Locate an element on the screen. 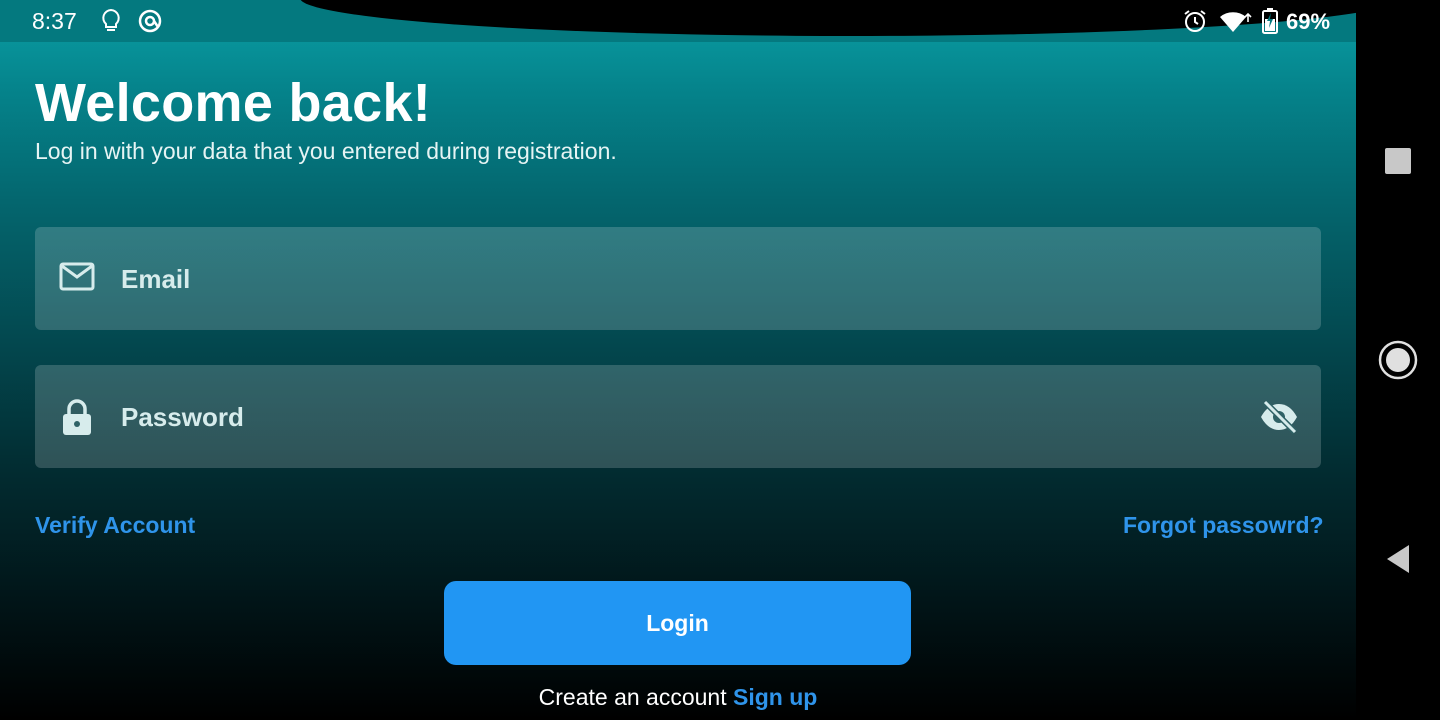 This screenshot has width=1440, height=720. back-triangle-icon is located at coordinates (1398, 559).